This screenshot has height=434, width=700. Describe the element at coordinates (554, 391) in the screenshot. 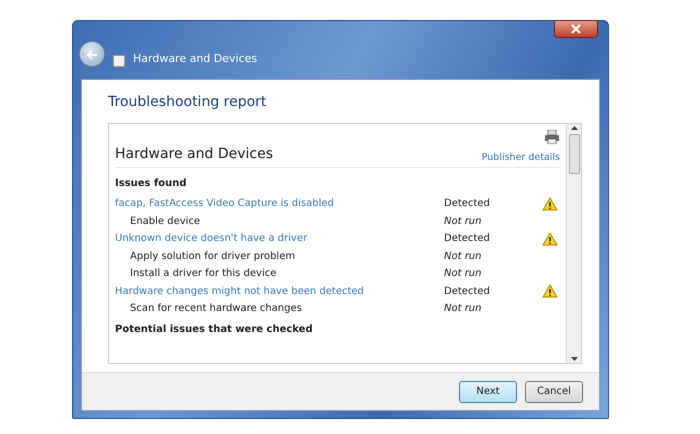

I see `dialog-button: Cancel` at that location.